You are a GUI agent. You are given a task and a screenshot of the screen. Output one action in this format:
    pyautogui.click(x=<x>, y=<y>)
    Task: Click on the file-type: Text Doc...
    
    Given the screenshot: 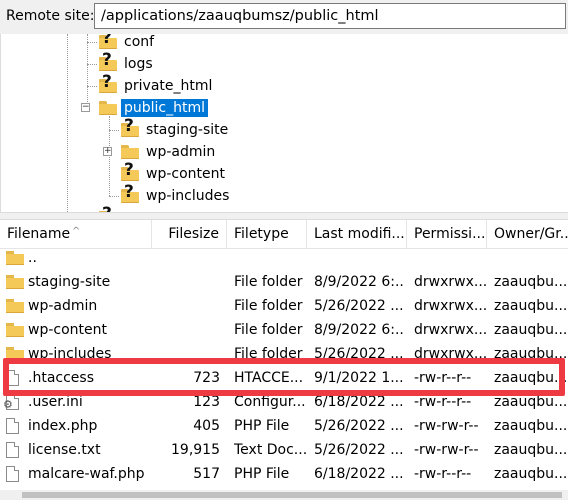 What is the action you would take?
    pyautogui.click(x=270, y=450)
    